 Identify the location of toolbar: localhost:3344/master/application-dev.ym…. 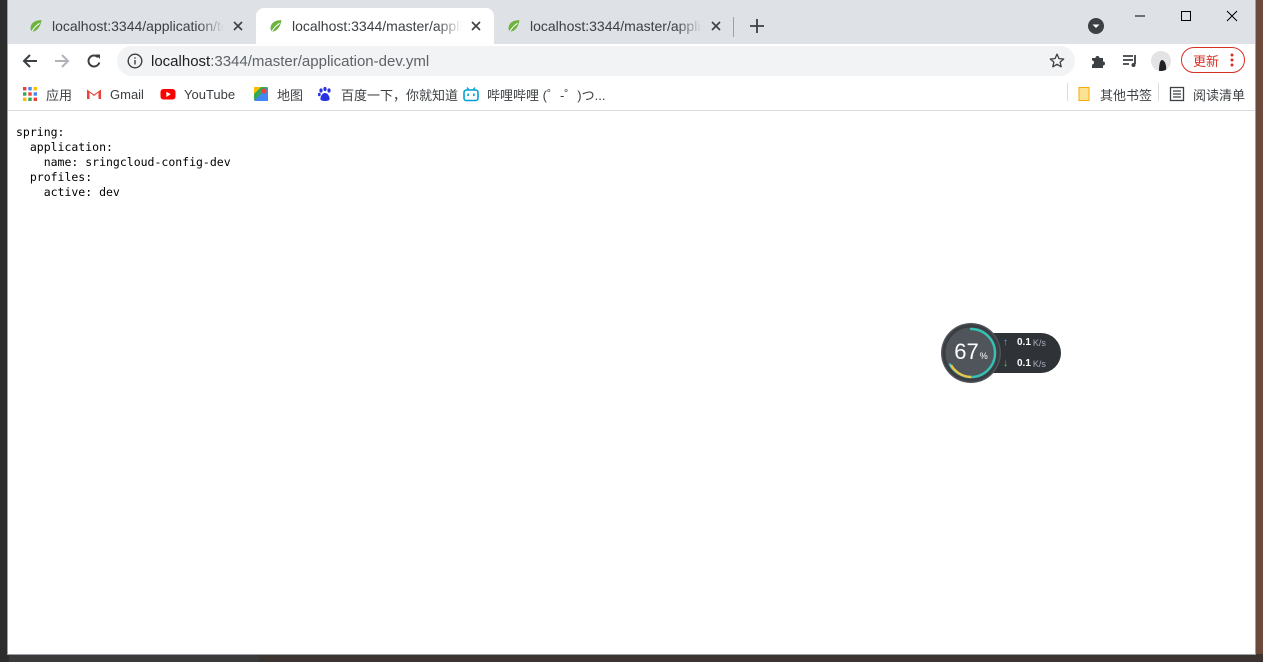
(631, 61).